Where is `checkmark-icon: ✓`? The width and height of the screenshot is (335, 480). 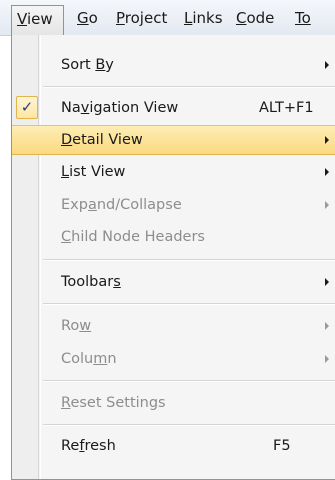
checkmark-icon: ✓ is located at coordinates (27, 107).